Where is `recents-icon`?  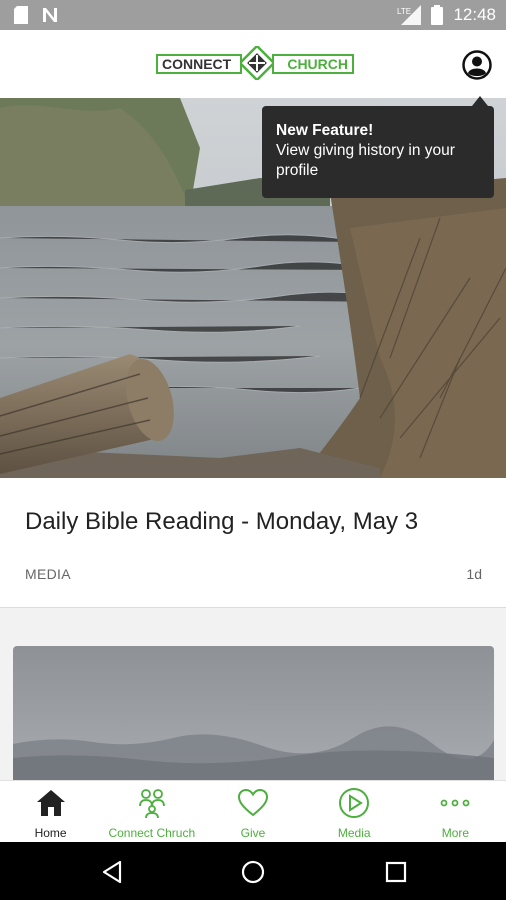 recents-icon is located at coordinates (396, 872).